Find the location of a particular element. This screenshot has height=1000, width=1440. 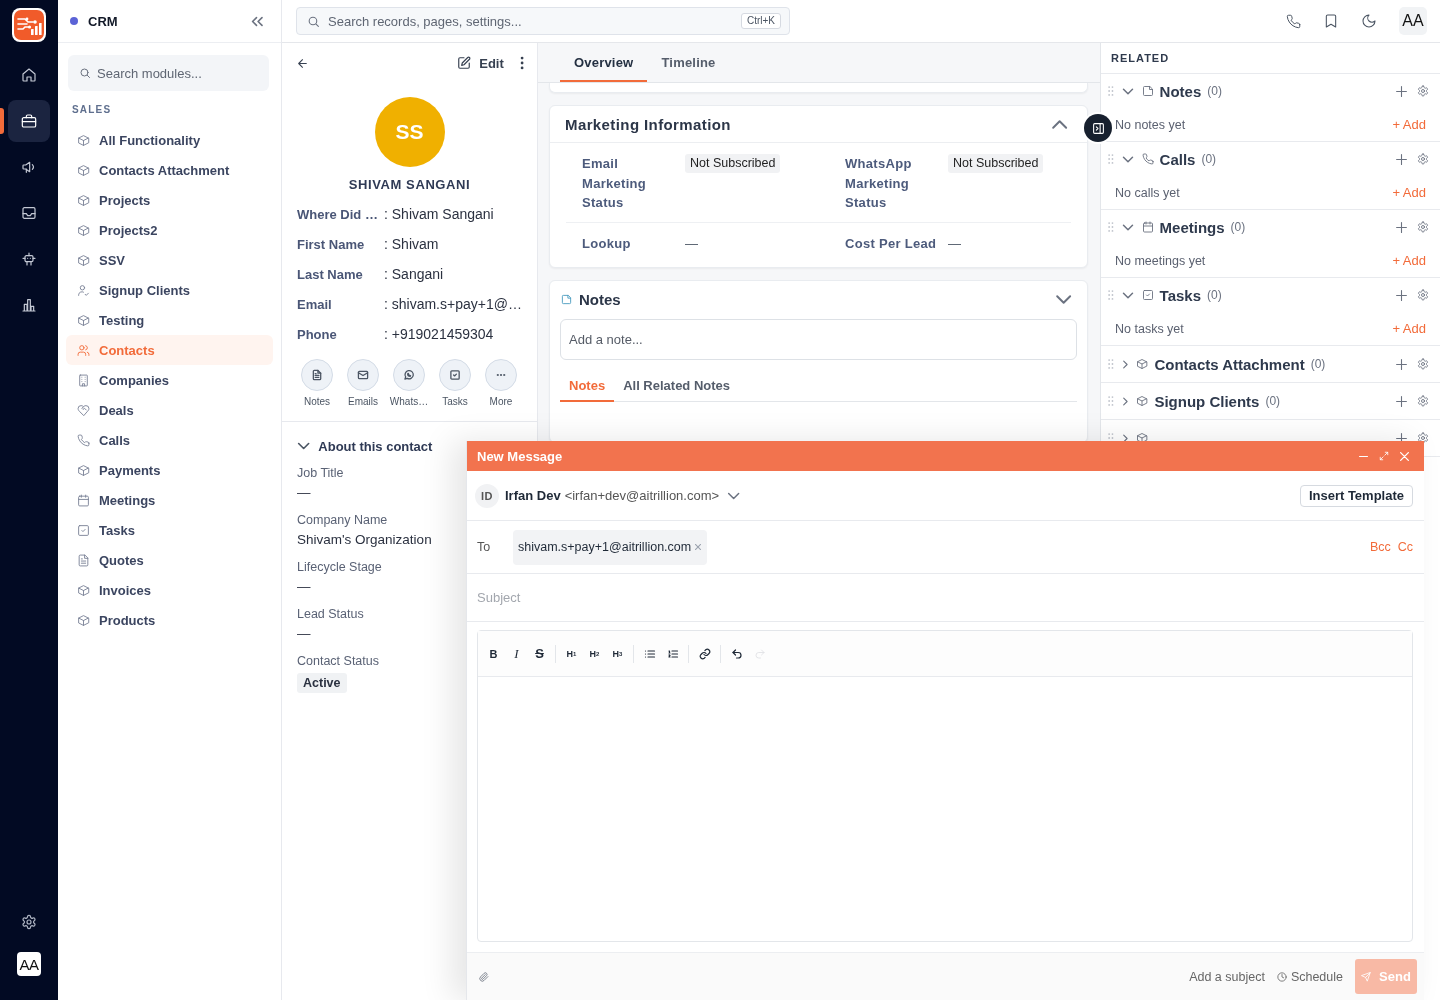

expand-icon is located at coordinates (1384, 456).